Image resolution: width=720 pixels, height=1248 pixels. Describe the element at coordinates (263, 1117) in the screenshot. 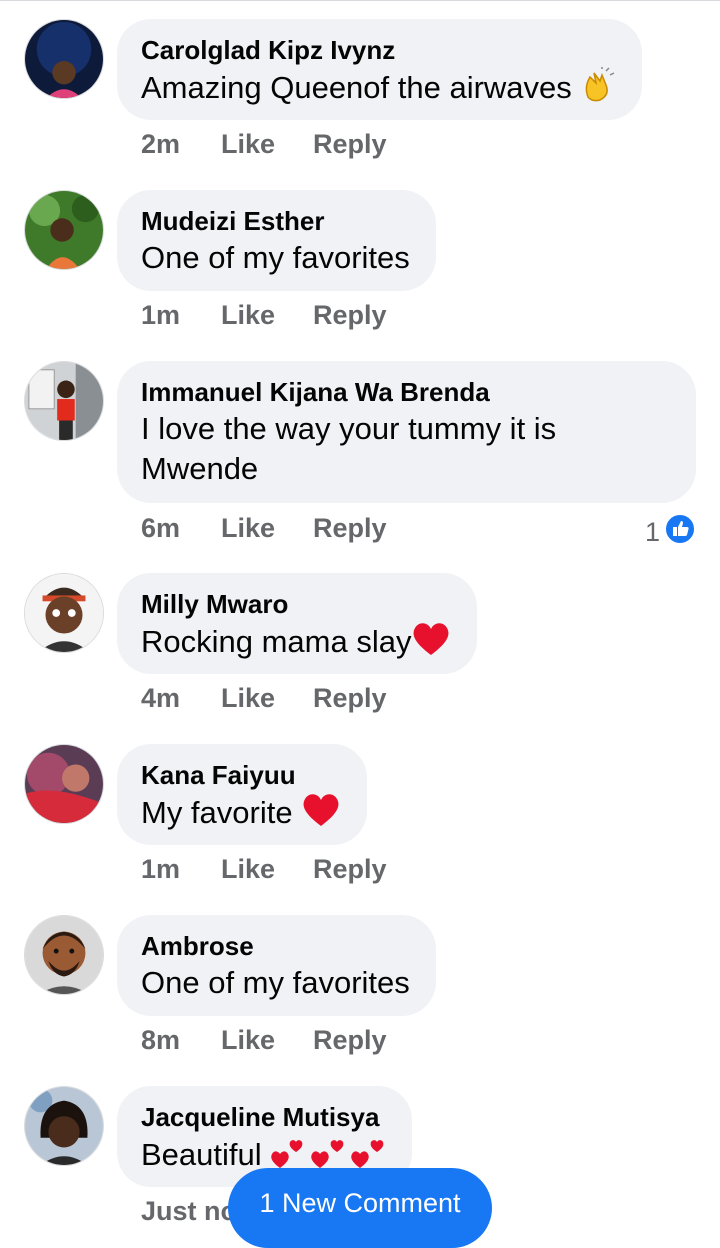

I see `comment-author: Jacqueline Mutisya` at that location.